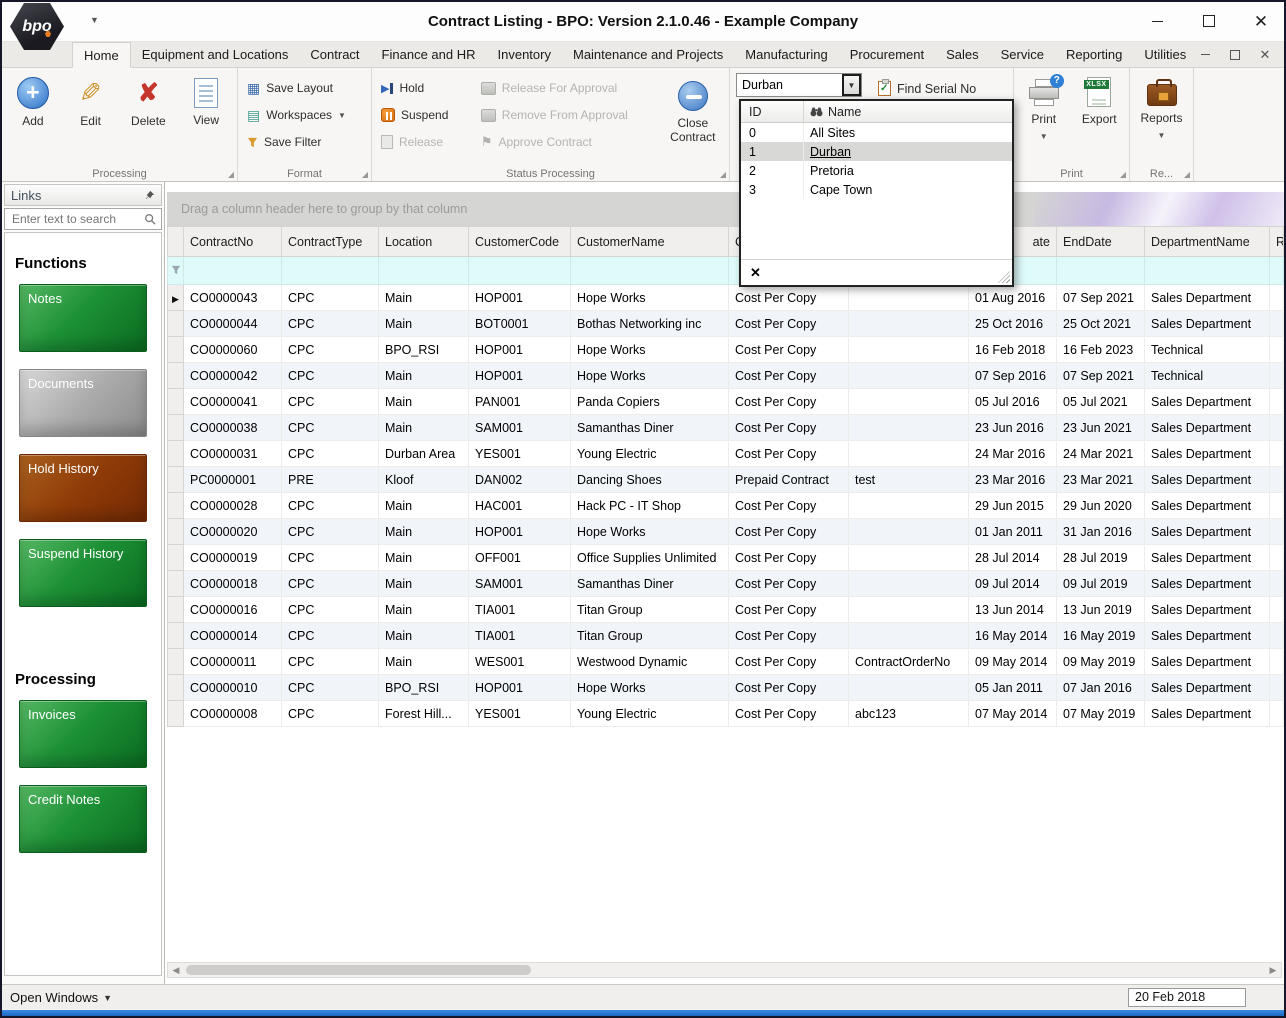 Image resolution: width=1286 pixels, height=1018 pixels. I want to click on tab-equipment-and-locations: Equipment and Locations, so click(215, 54).